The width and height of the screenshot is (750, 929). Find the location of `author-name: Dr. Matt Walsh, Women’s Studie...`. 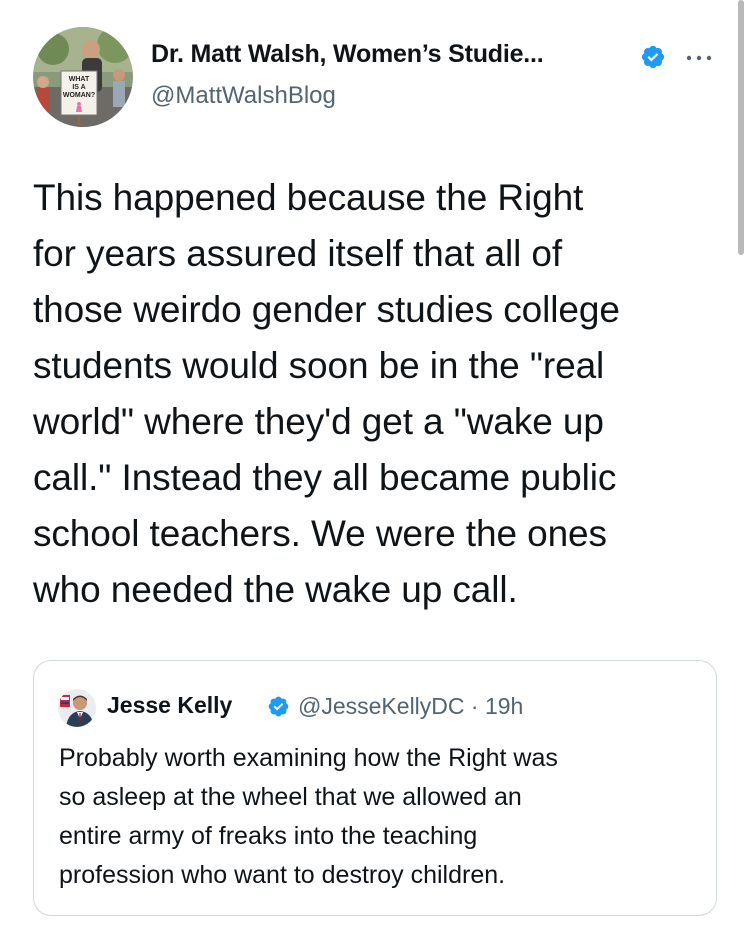

author-name: Dr. Matt Walsh, Women’s Studie... is located at coordinates (347, 54).